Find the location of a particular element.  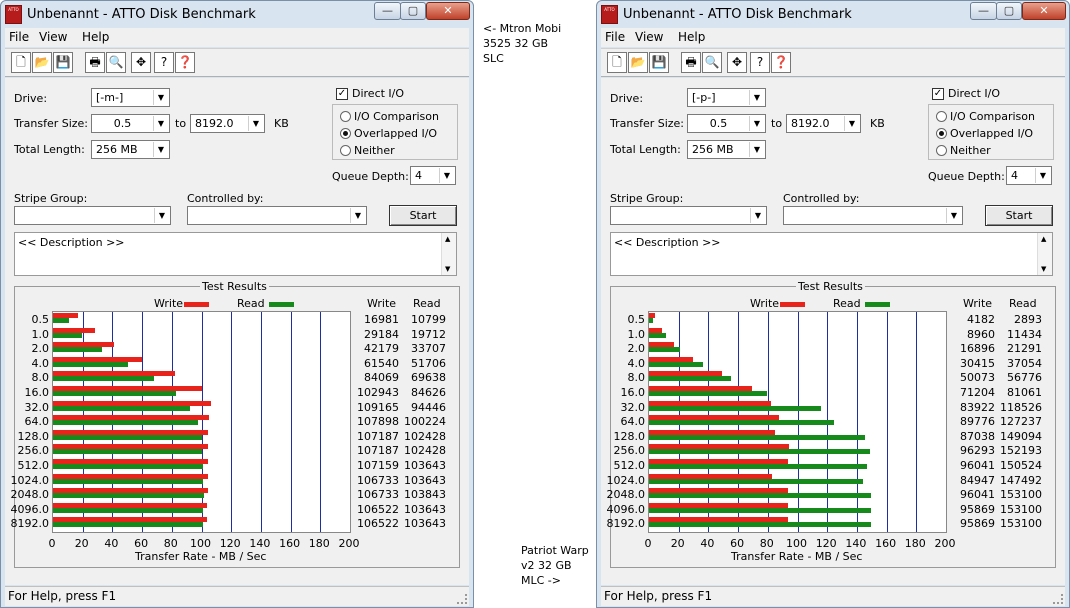

drive-select: [-m-] ▼ is located at coordinates (130, 97).